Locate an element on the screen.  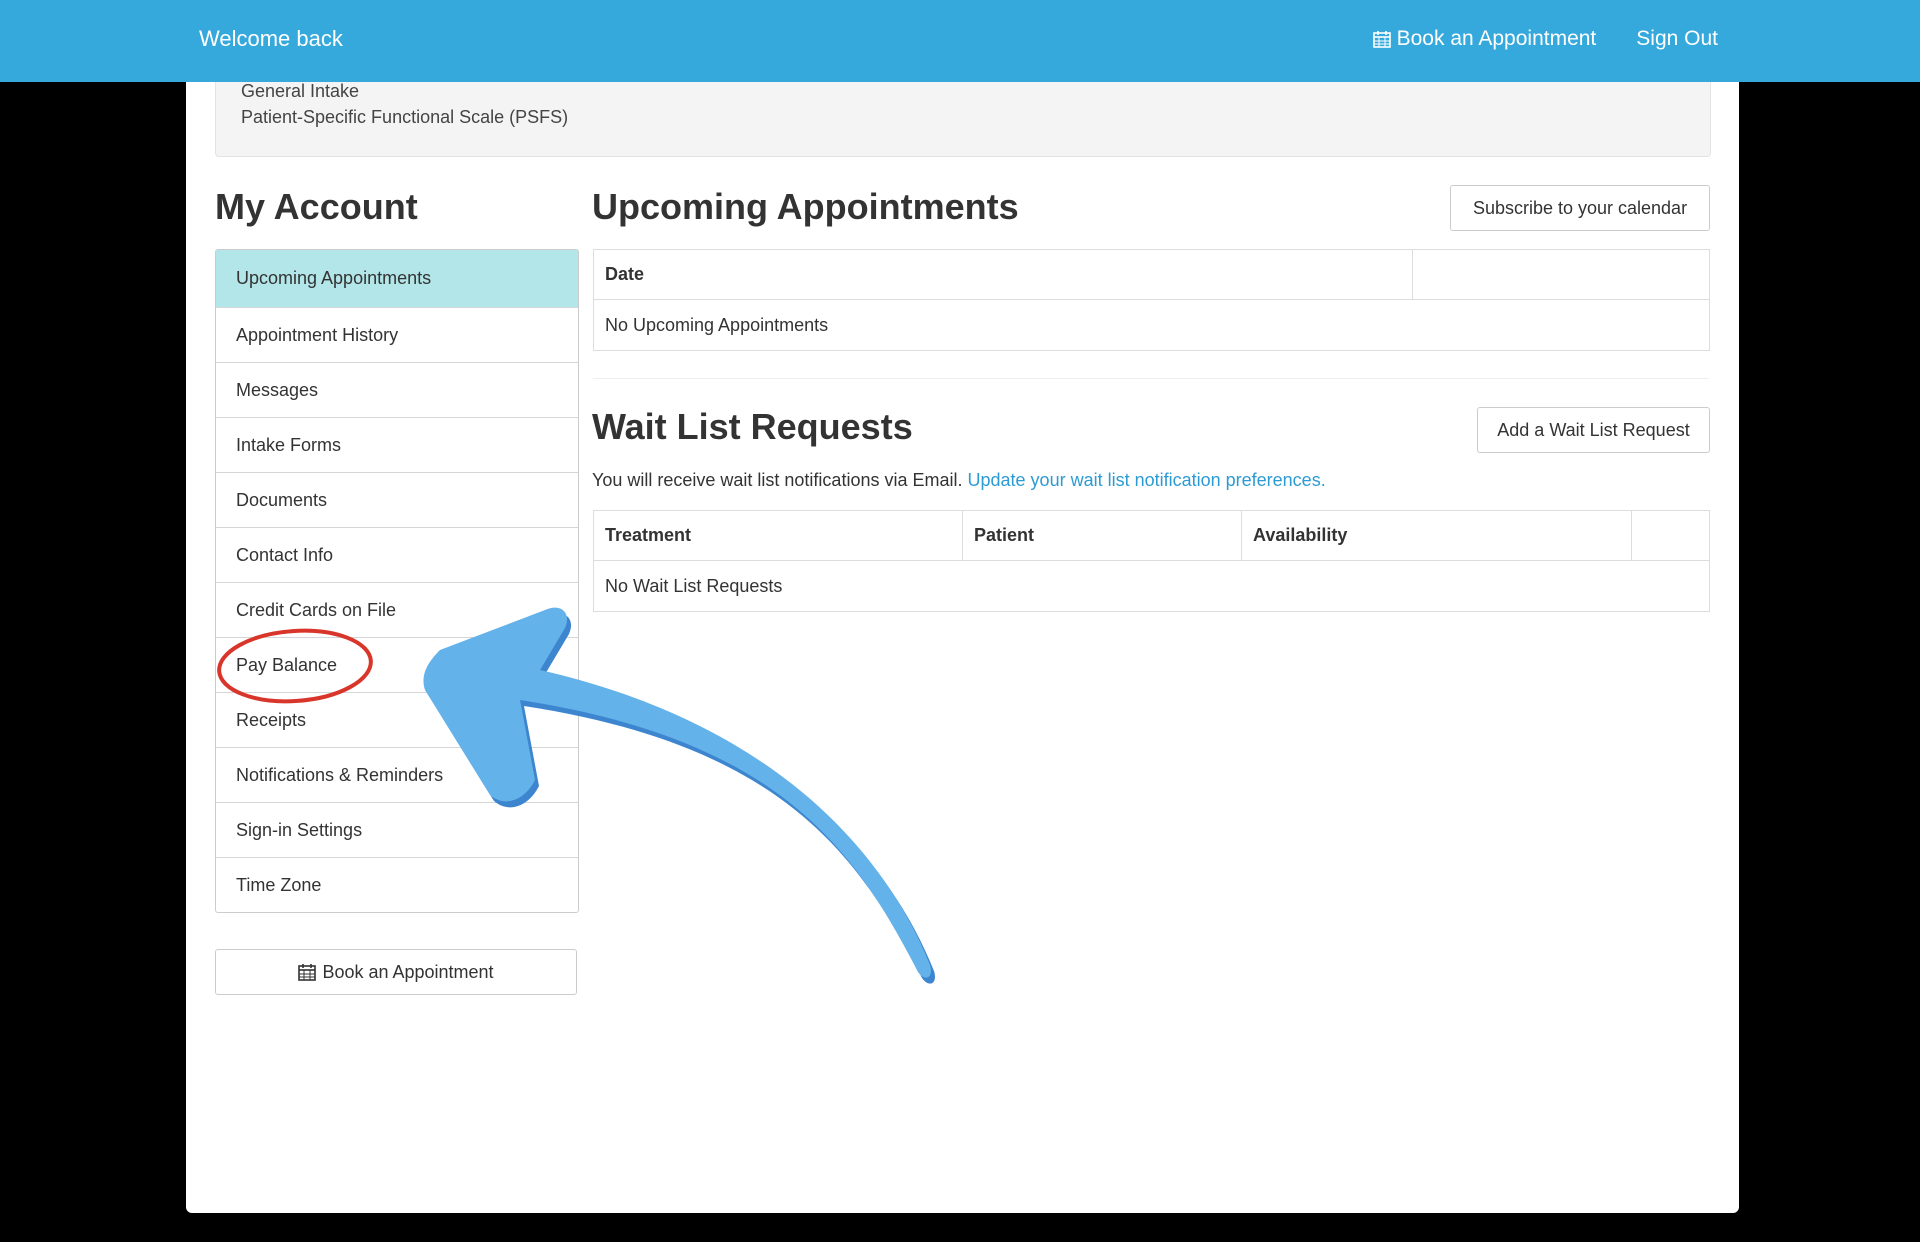
table-row: No Upcoming Appointments is located at coordinates (1151, 325).